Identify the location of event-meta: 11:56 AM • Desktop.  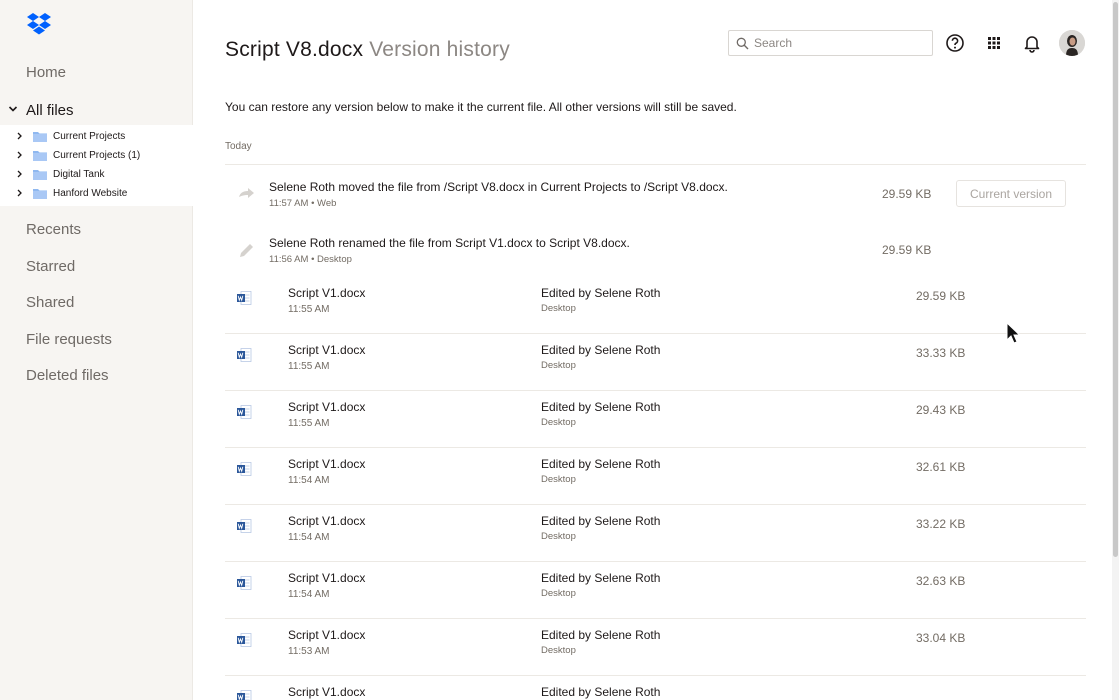
(310, 259).